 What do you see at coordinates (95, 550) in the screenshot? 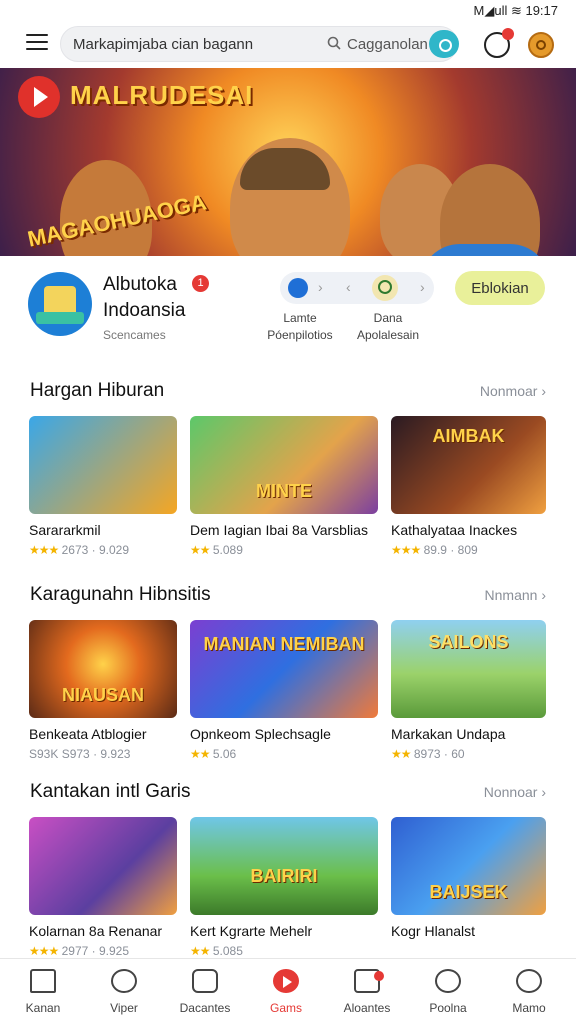
I see `rating-text: 2673 · 9.029` at bounding box center [95, 550].